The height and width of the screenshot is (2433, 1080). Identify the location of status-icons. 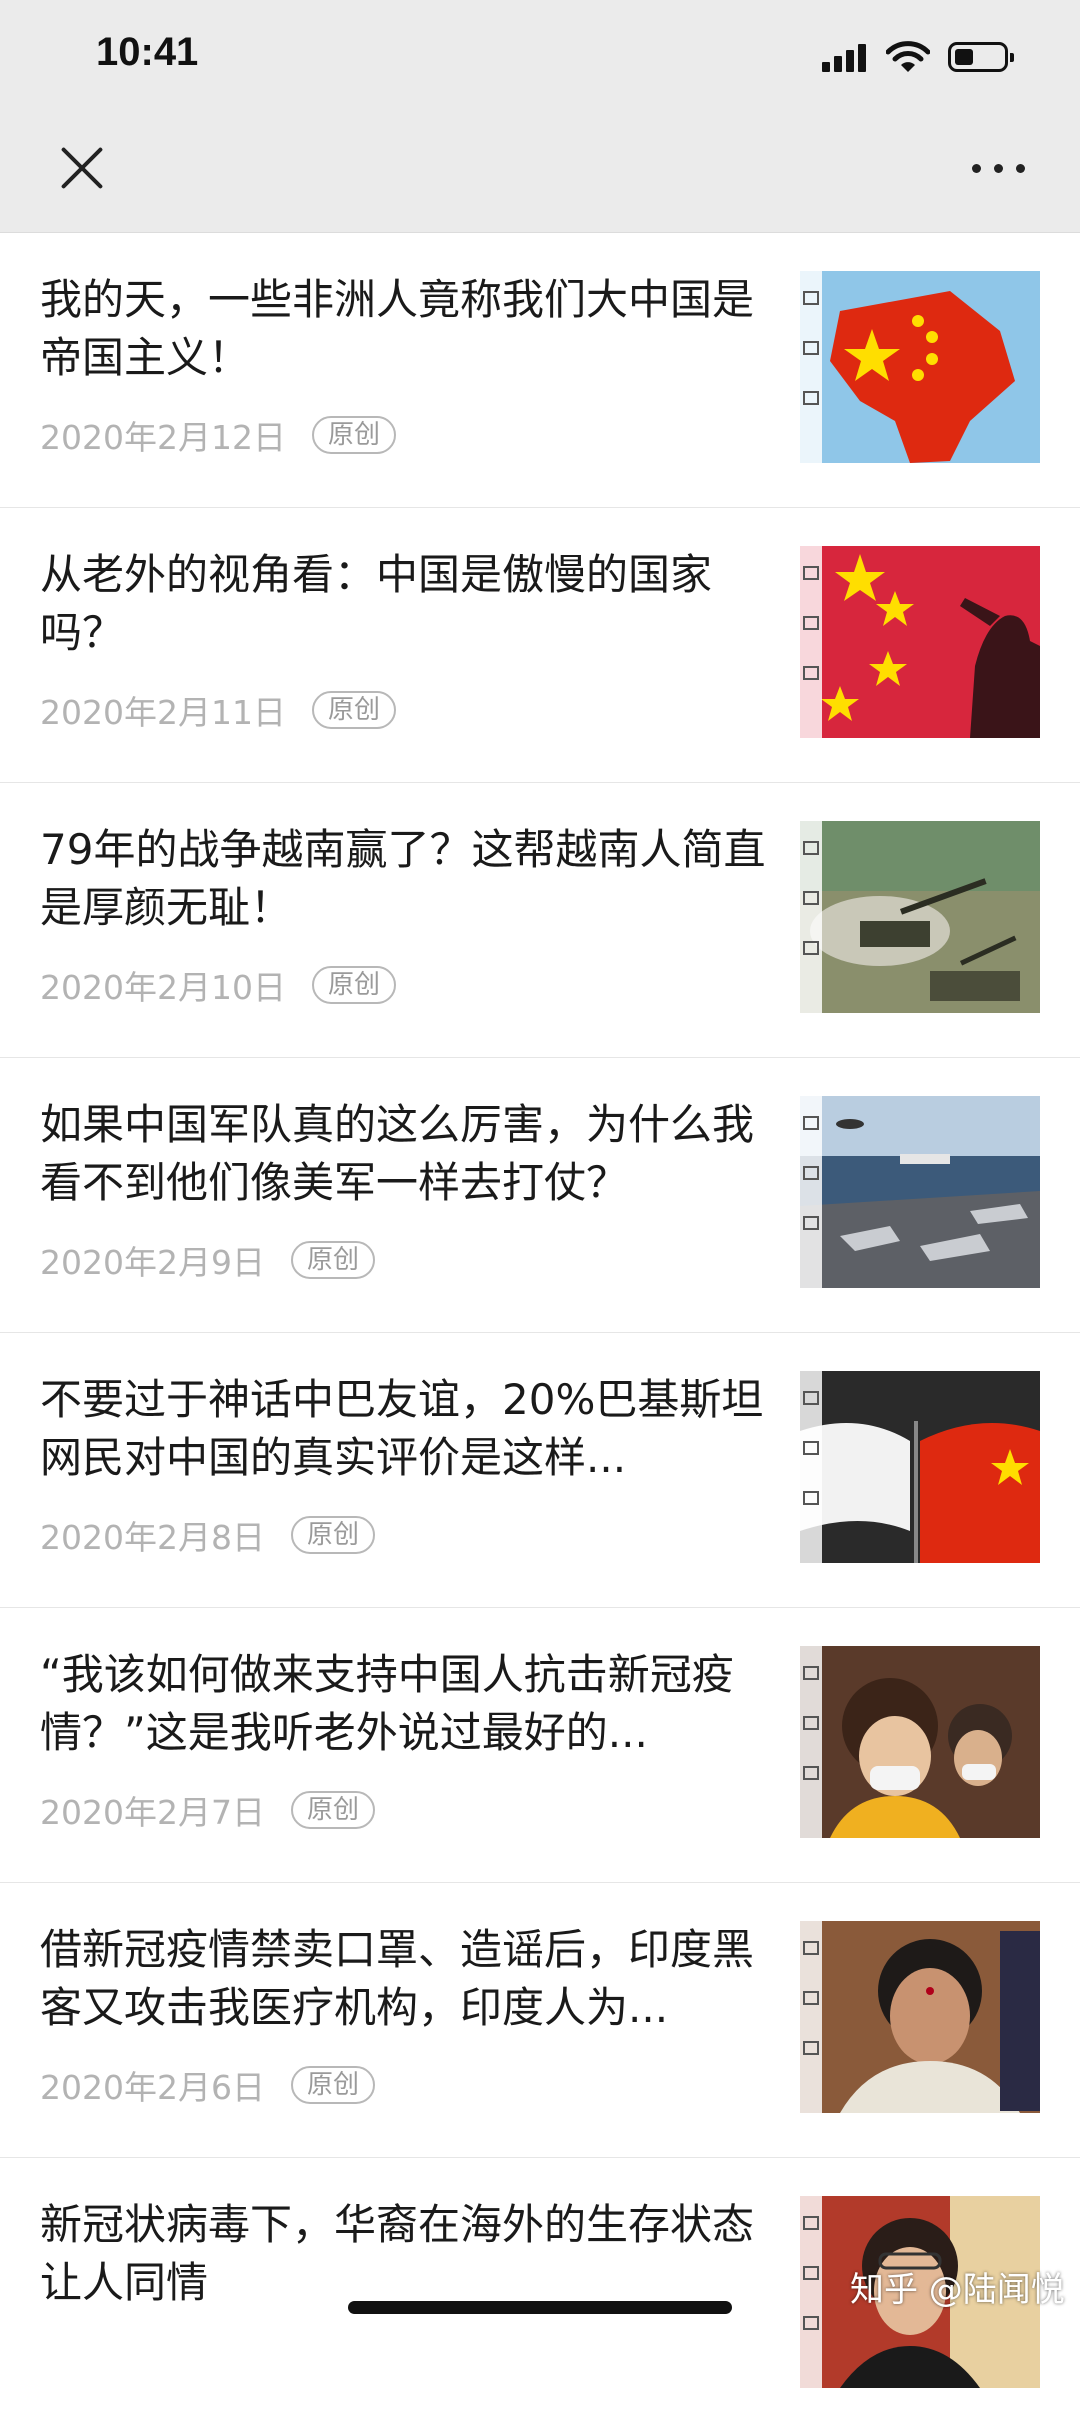
(922, 58).